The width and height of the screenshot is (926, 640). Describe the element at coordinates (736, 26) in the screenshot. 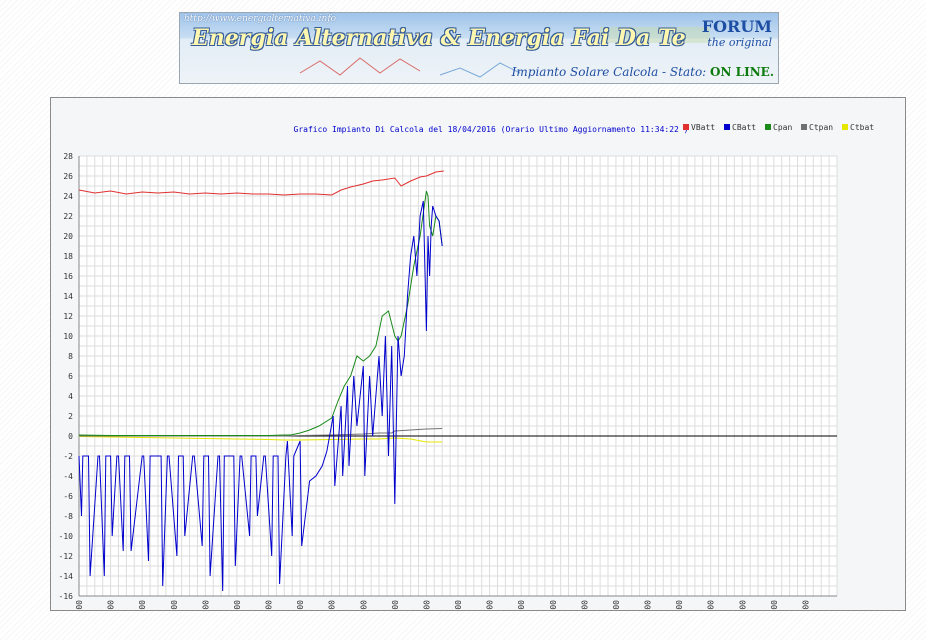

I see `forum-logo-text: FORUM` at that location.